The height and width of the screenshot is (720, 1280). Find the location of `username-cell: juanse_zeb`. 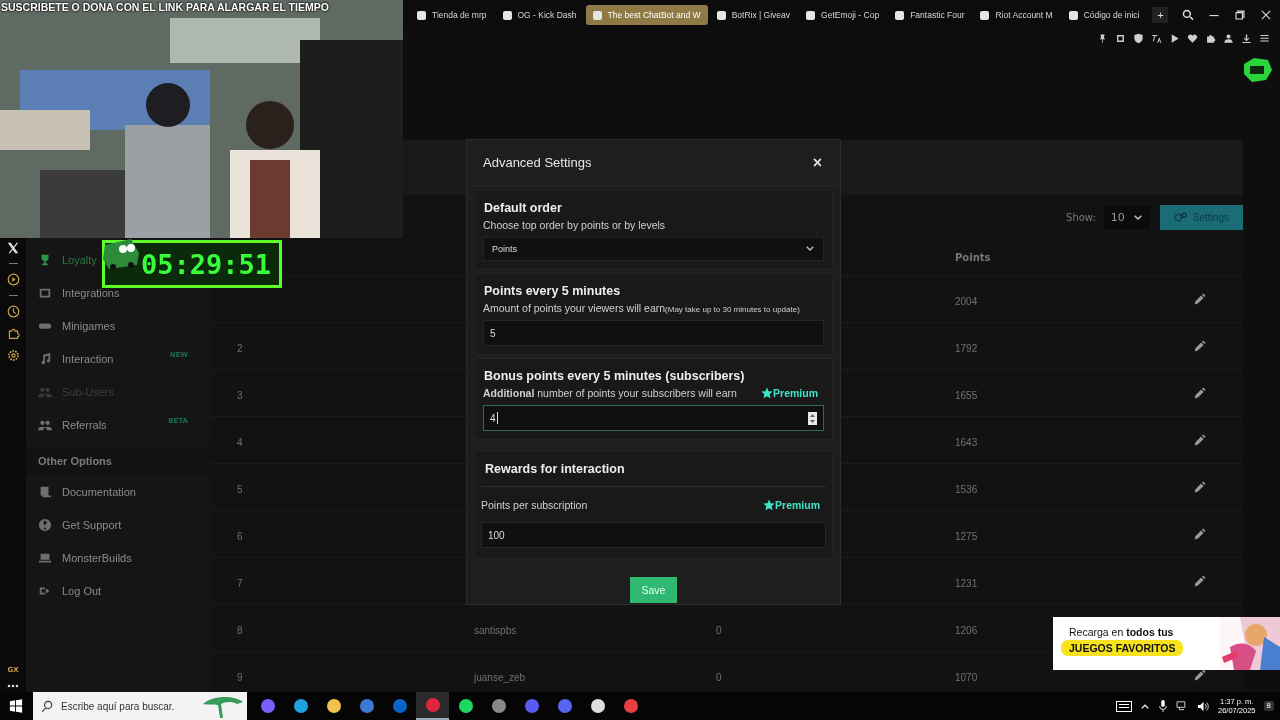

username-cell: juanse_zeb is located at coordinates (500, 677).